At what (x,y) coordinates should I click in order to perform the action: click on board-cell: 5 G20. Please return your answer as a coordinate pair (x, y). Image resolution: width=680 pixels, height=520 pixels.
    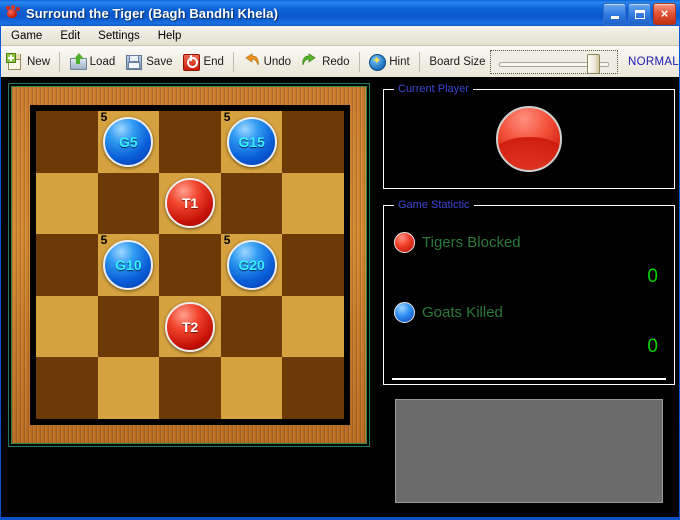
    Looking at the image, I should click on (251, 265).